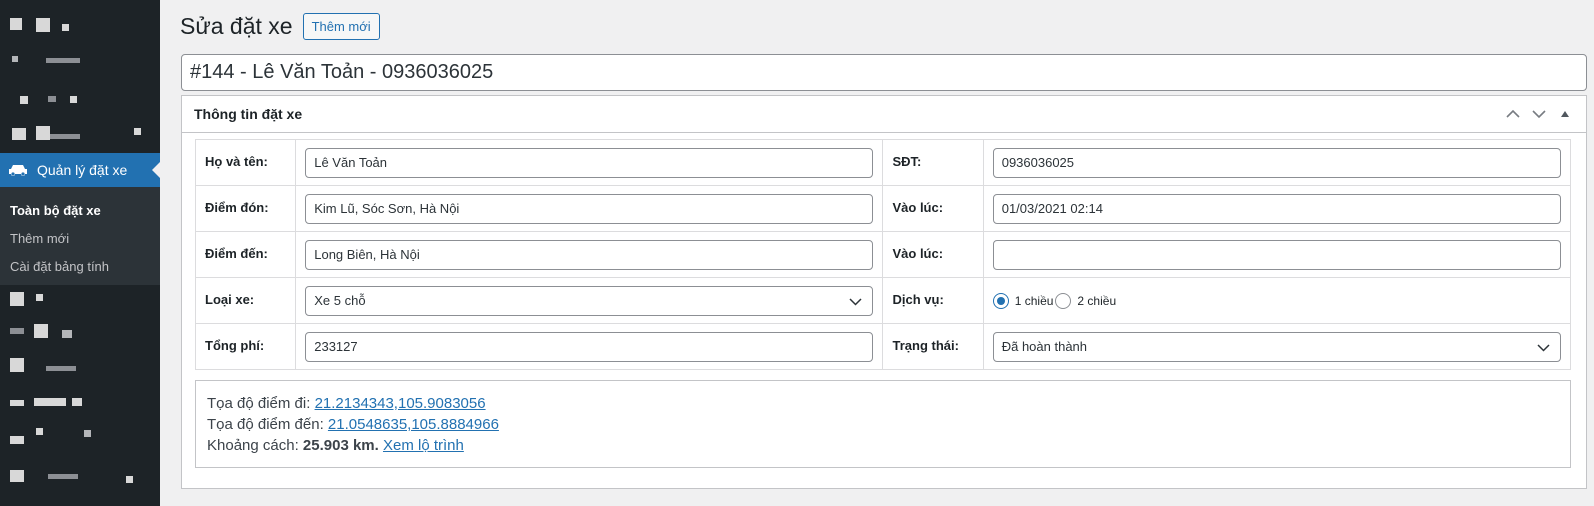  Describe the element at coordinates (245, 208) in the screenshot. I see `pickup-label: Điểm đón:` at that location.